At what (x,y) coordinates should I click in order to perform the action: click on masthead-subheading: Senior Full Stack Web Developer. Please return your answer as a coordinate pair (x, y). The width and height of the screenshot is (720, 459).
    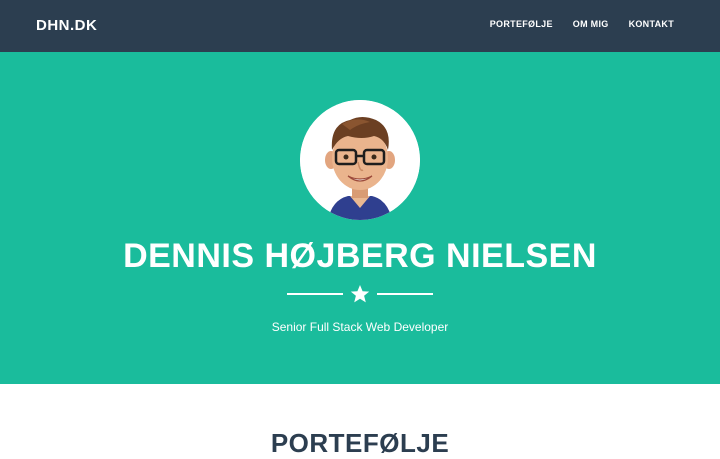
    Looking at the image, I should click on (360, 327).